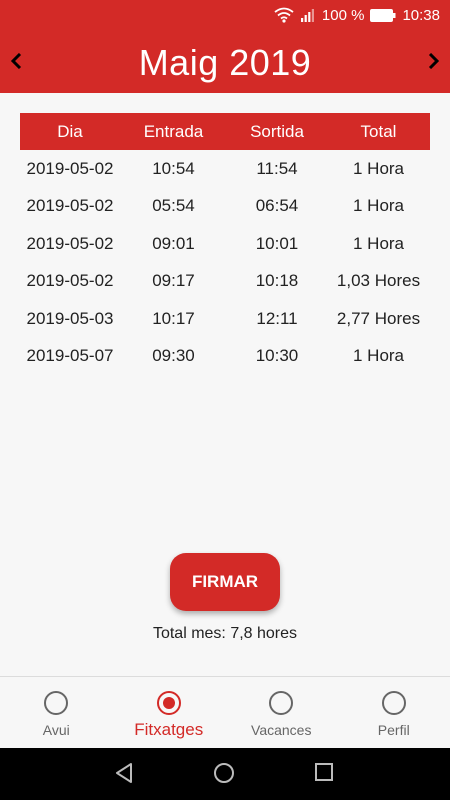 The width and height of the screenshot is (450, 800). What do you see at coordinates (434, 61) in the screenshot?
I see `chevron-right-icon` at bounding box center [434, 61].